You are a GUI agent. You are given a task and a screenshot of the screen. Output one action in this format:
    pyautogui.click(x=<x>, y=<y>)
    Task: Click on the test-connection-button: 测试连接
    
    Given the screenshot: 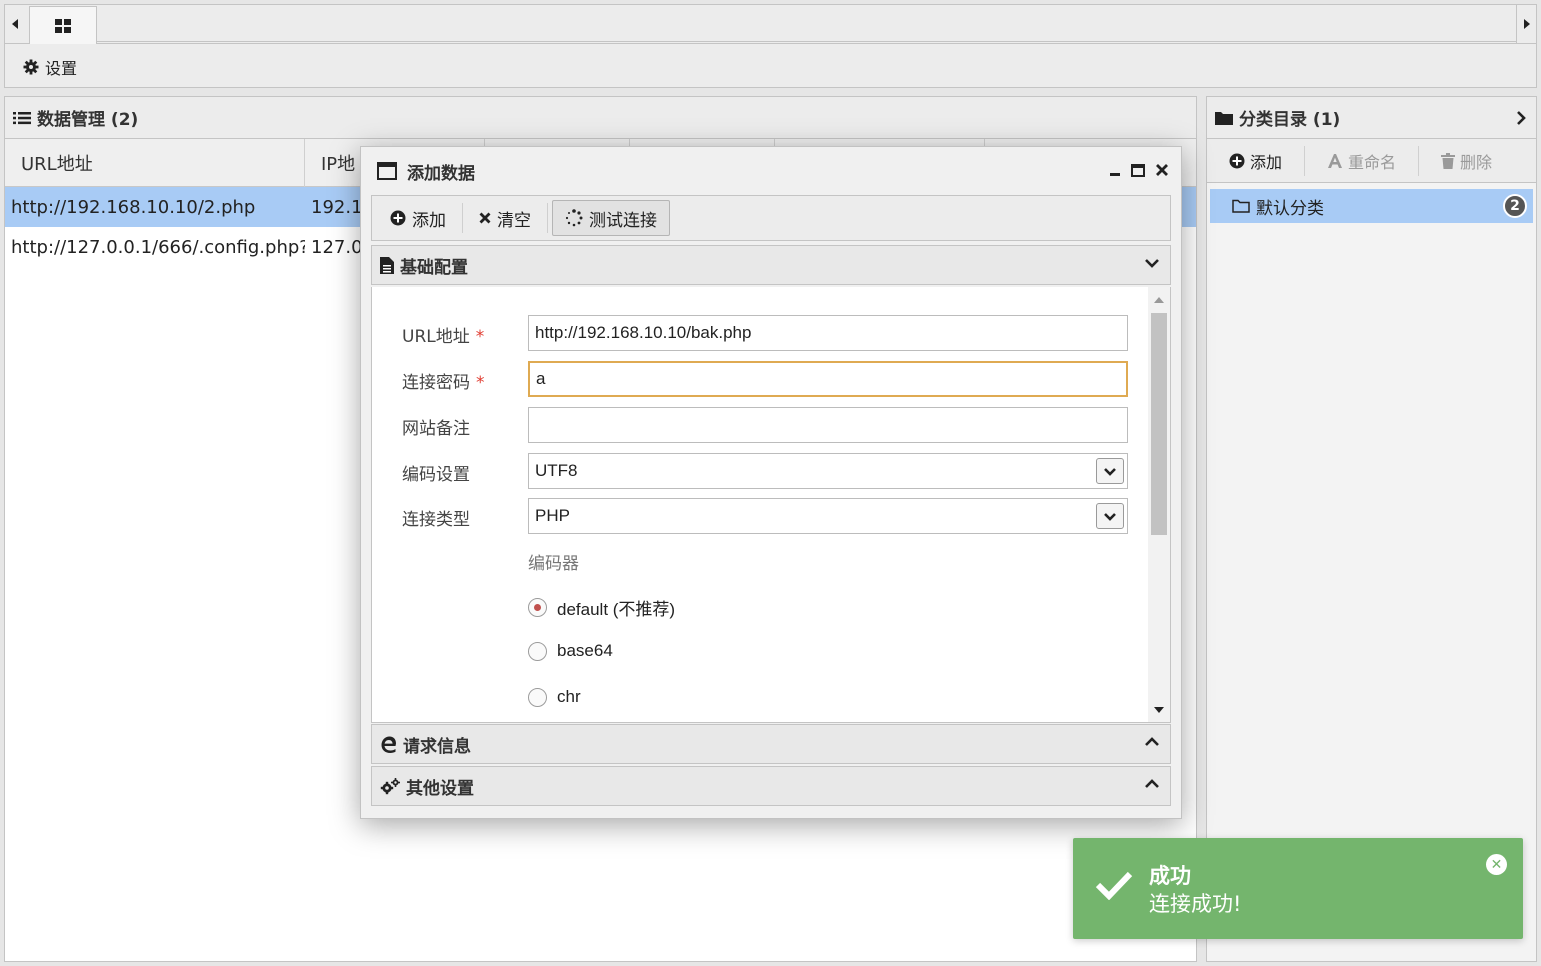 What is the action you would take?
    pyautogui.click(x=611, y=218)
    